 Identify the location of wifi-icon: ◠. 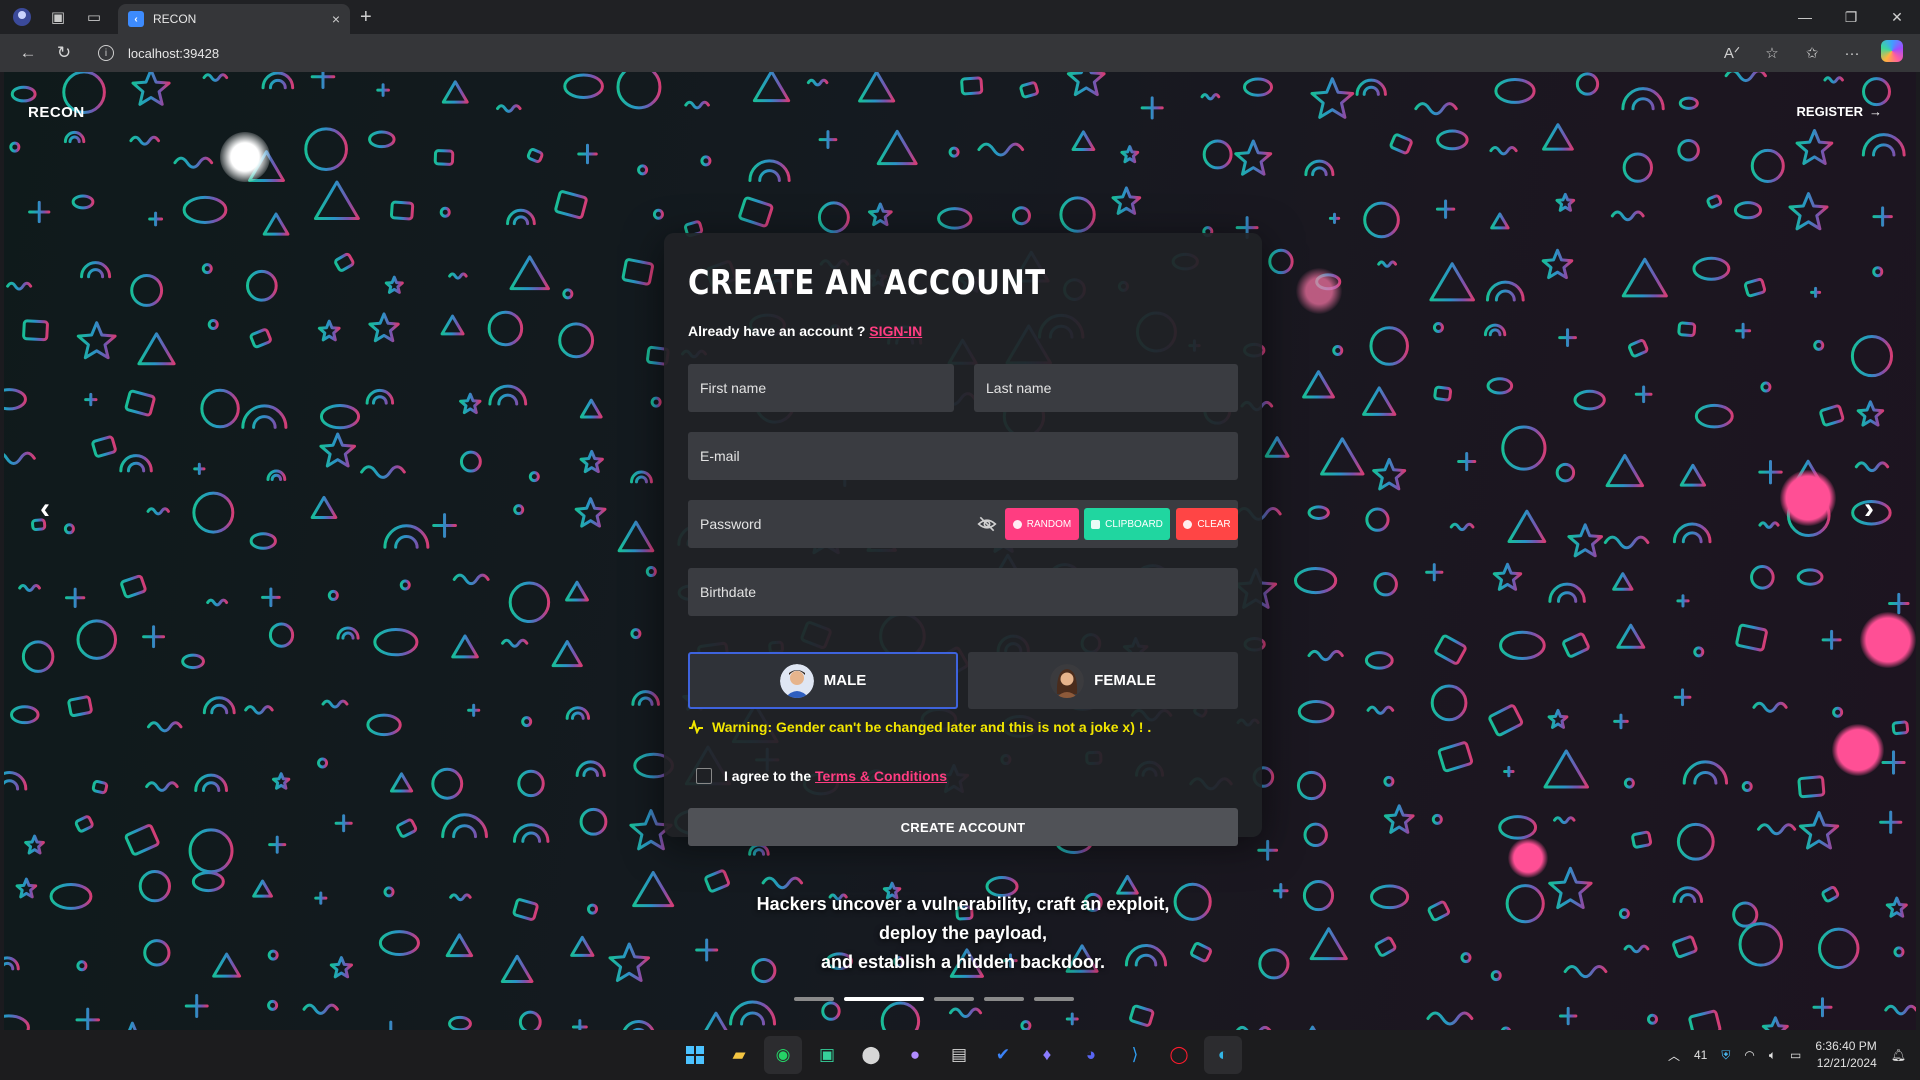
(1749, 1055).